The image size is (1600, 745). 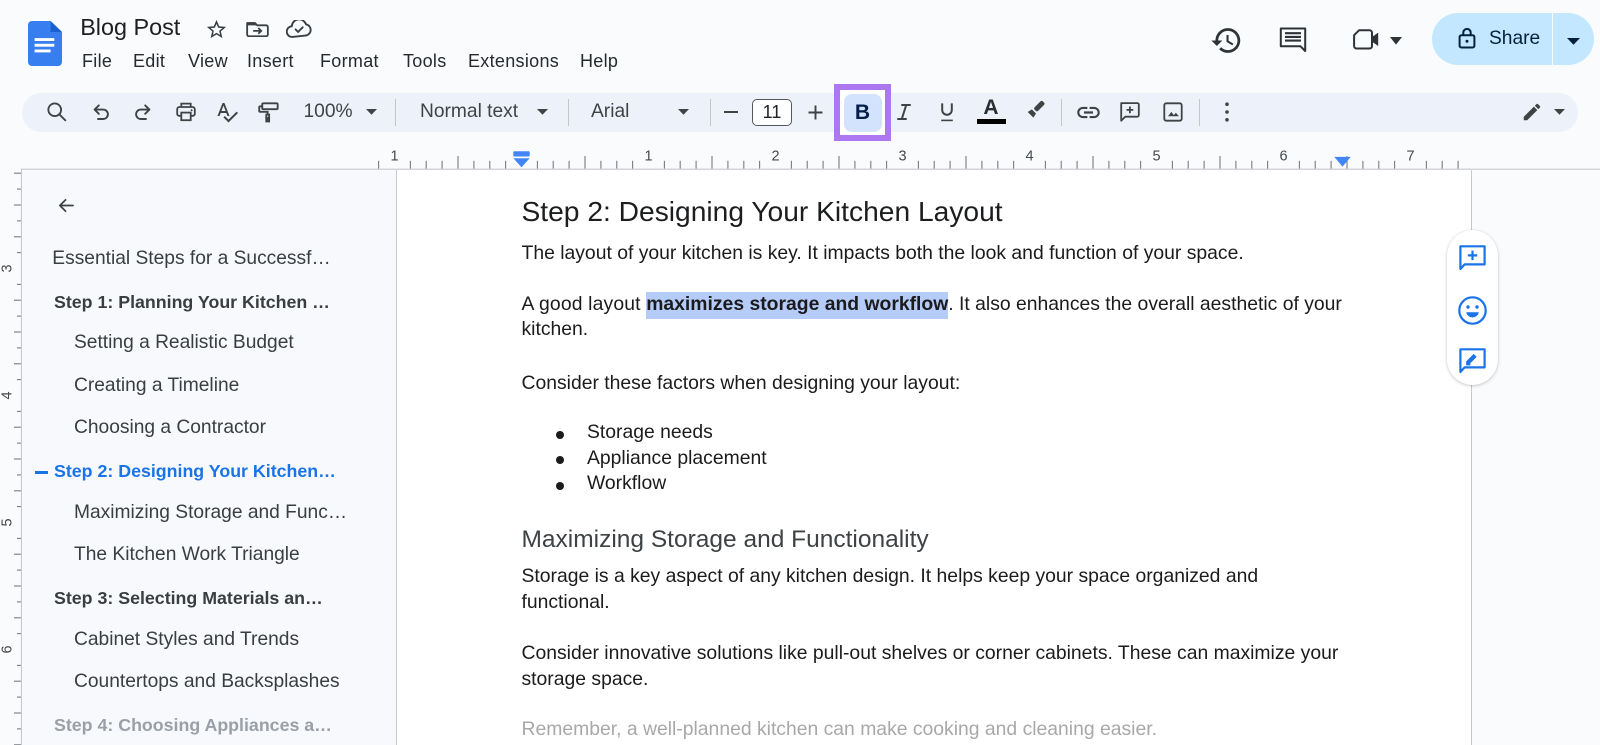 What do you see at coordinates (775, 157) in the screenshot?
I see `svg-text: 2` at bounding box center [775, 157].